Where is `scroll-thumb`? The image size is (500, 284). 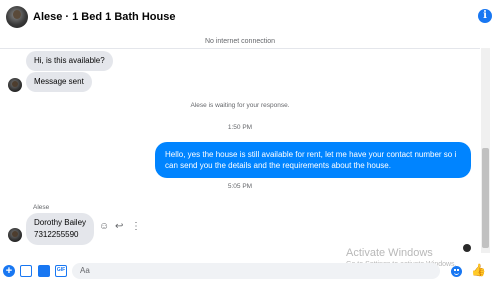
scroll-thumb is located at coordinates (485, 198).